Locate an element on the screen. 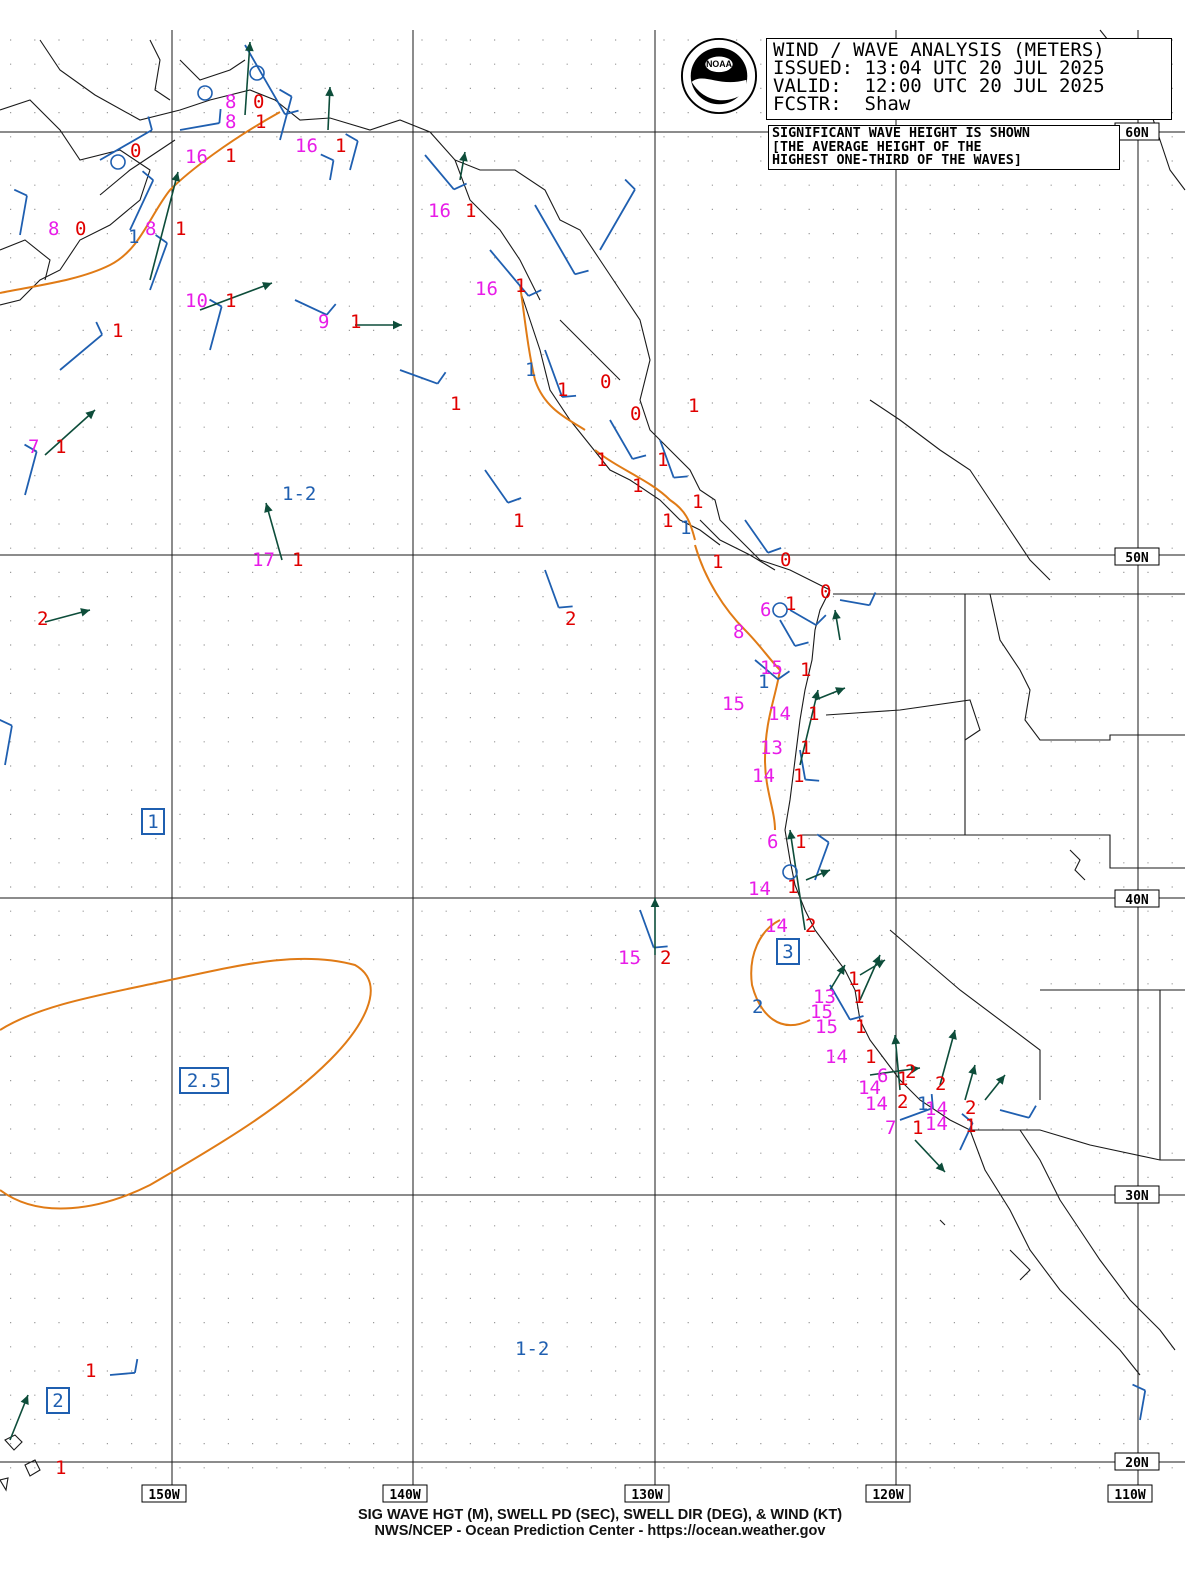  swell-period-label: 6 is located at coordinates (882, 1076).